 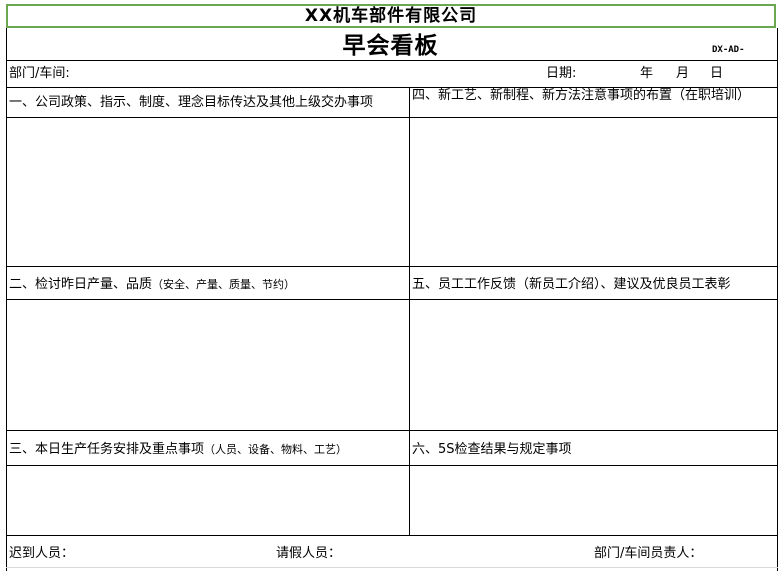 I want to click on section-3-title: 三、本日生产任务安排及重点事项（人员、设备、物料、工艺）, so click(x=178, y=450).